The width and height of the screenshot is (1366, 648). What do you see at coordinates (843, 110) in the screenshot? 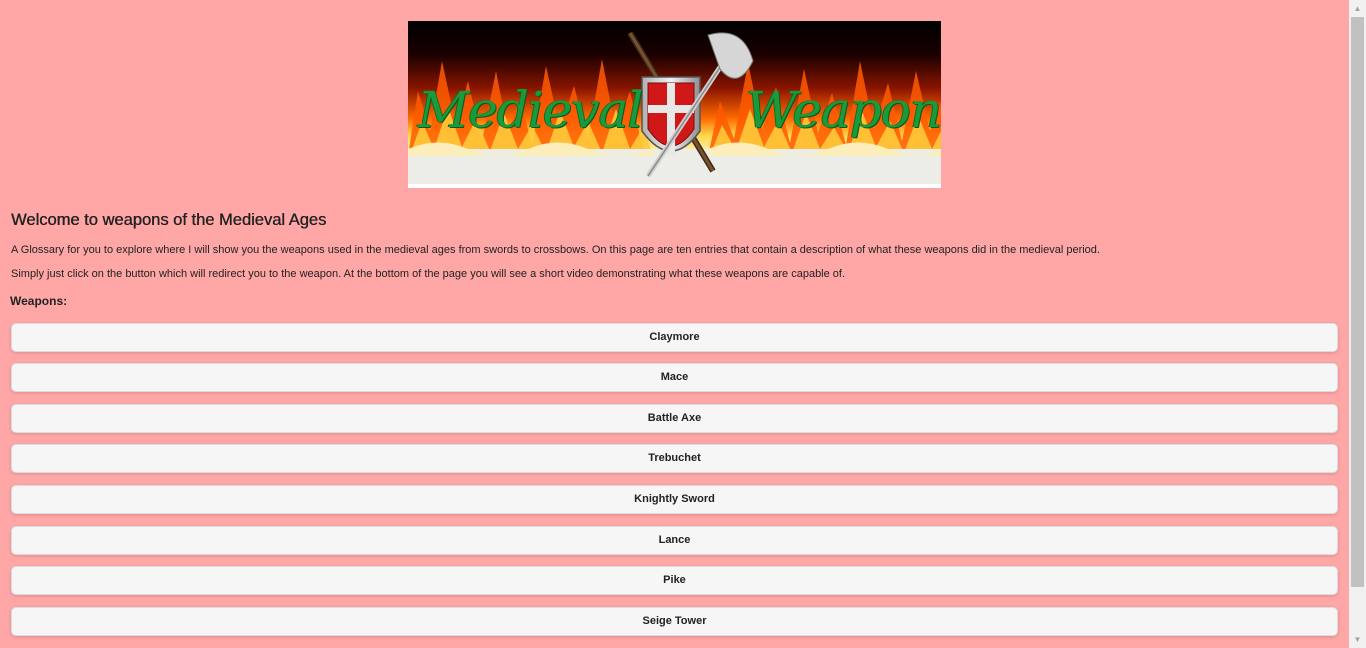
I see `banner-title-right: Weapons` at bounding box center [843, 110].